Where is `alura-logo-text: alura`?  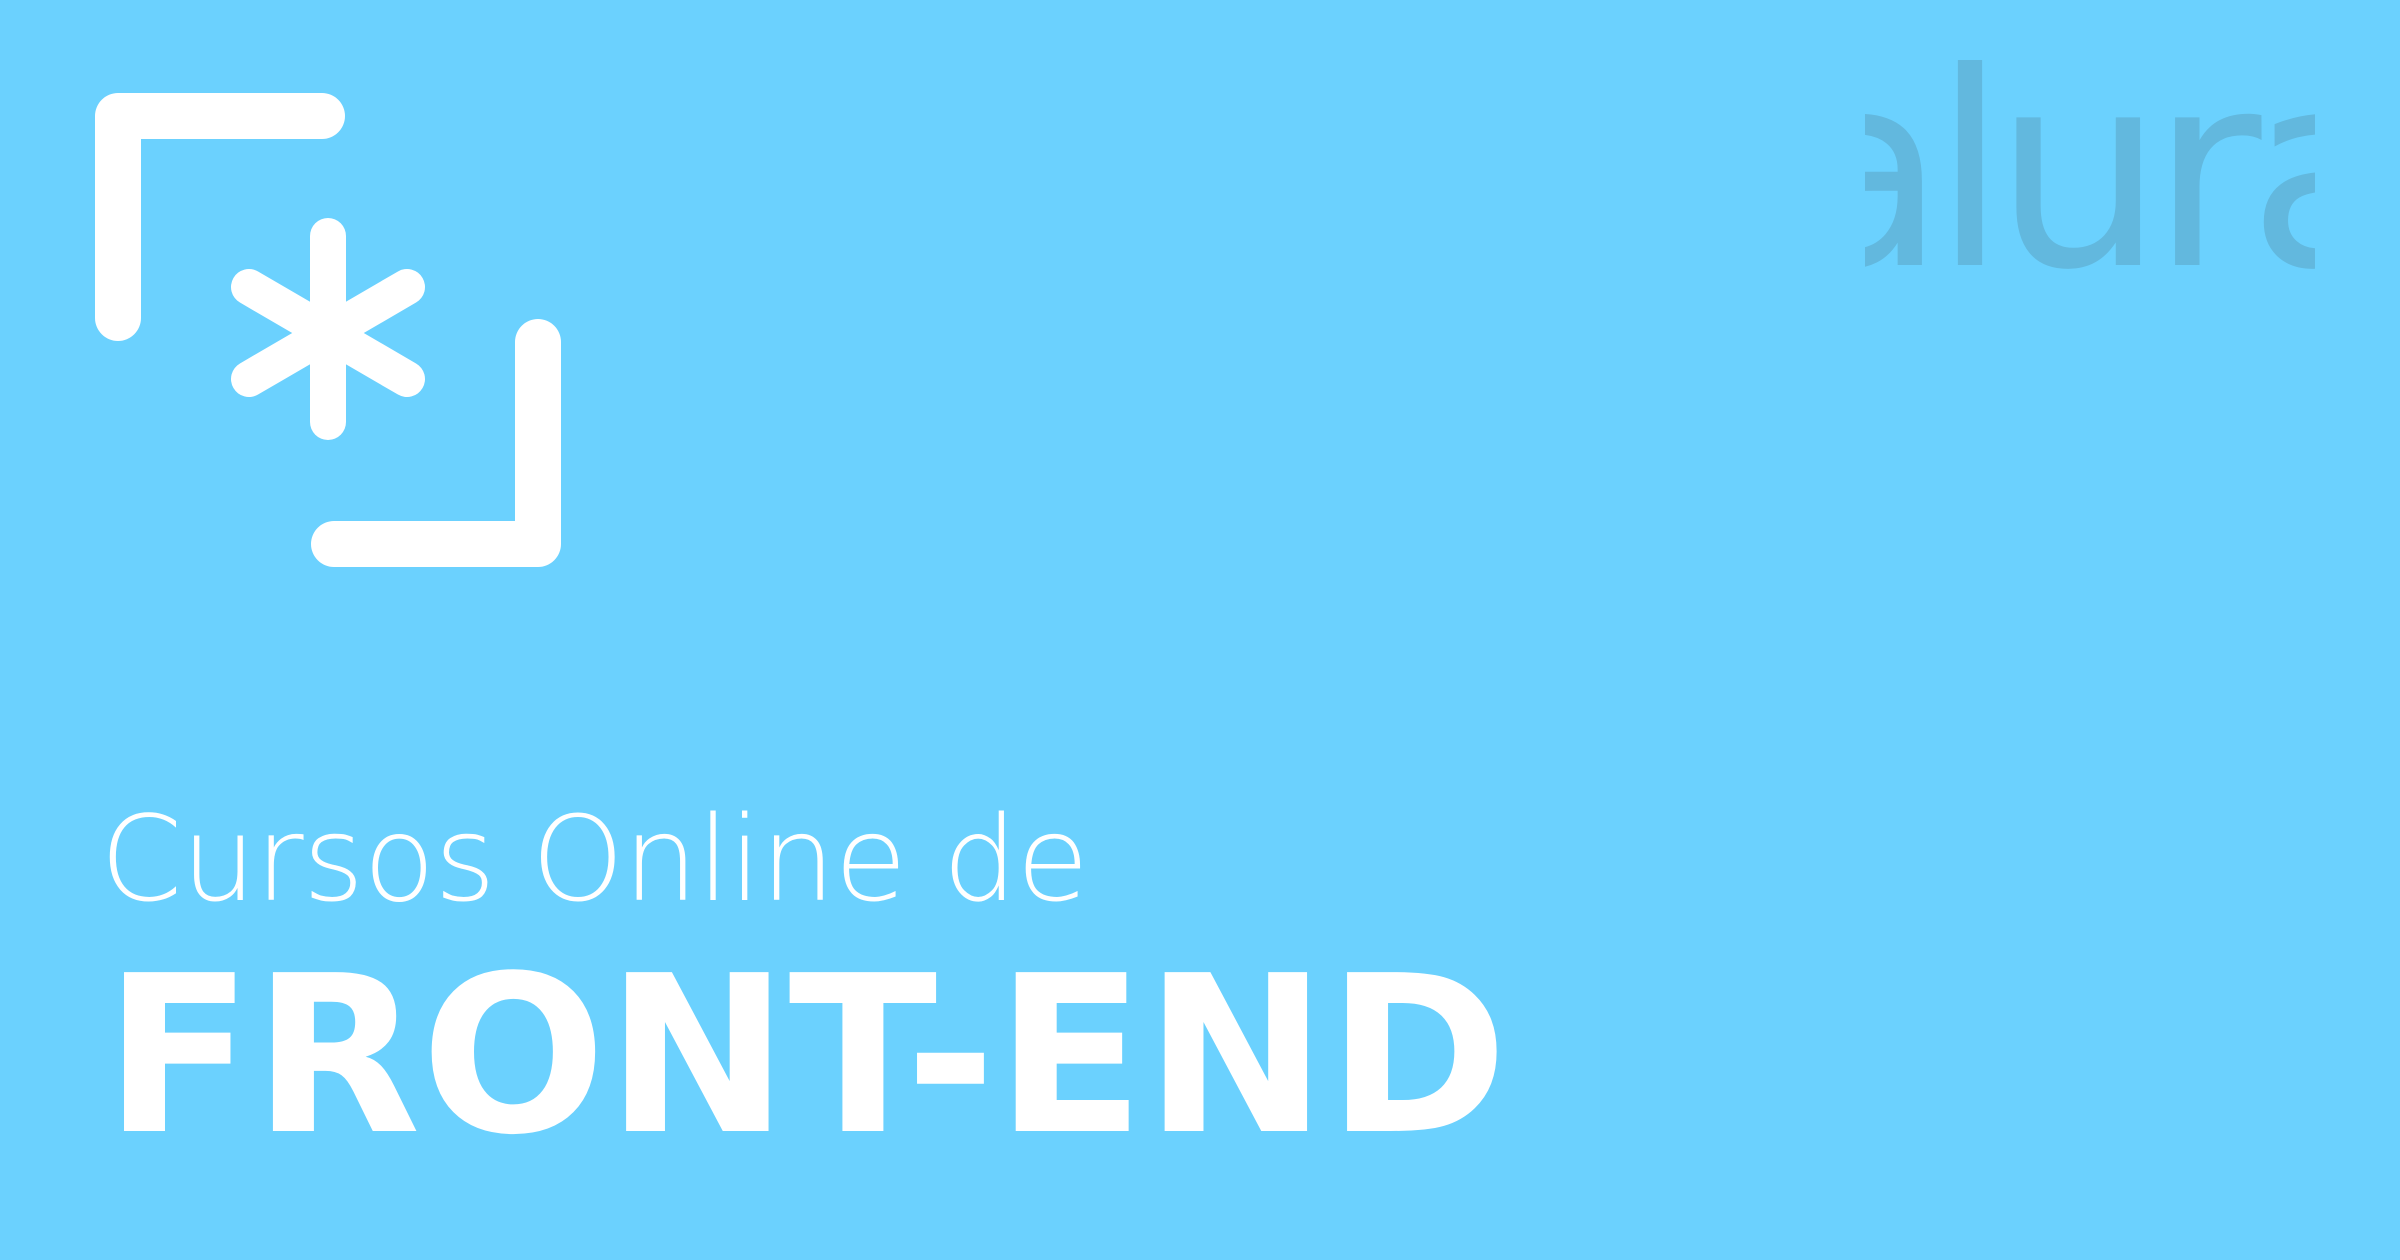
alura-logo-text: alura is located at coordinates (2090, 170).